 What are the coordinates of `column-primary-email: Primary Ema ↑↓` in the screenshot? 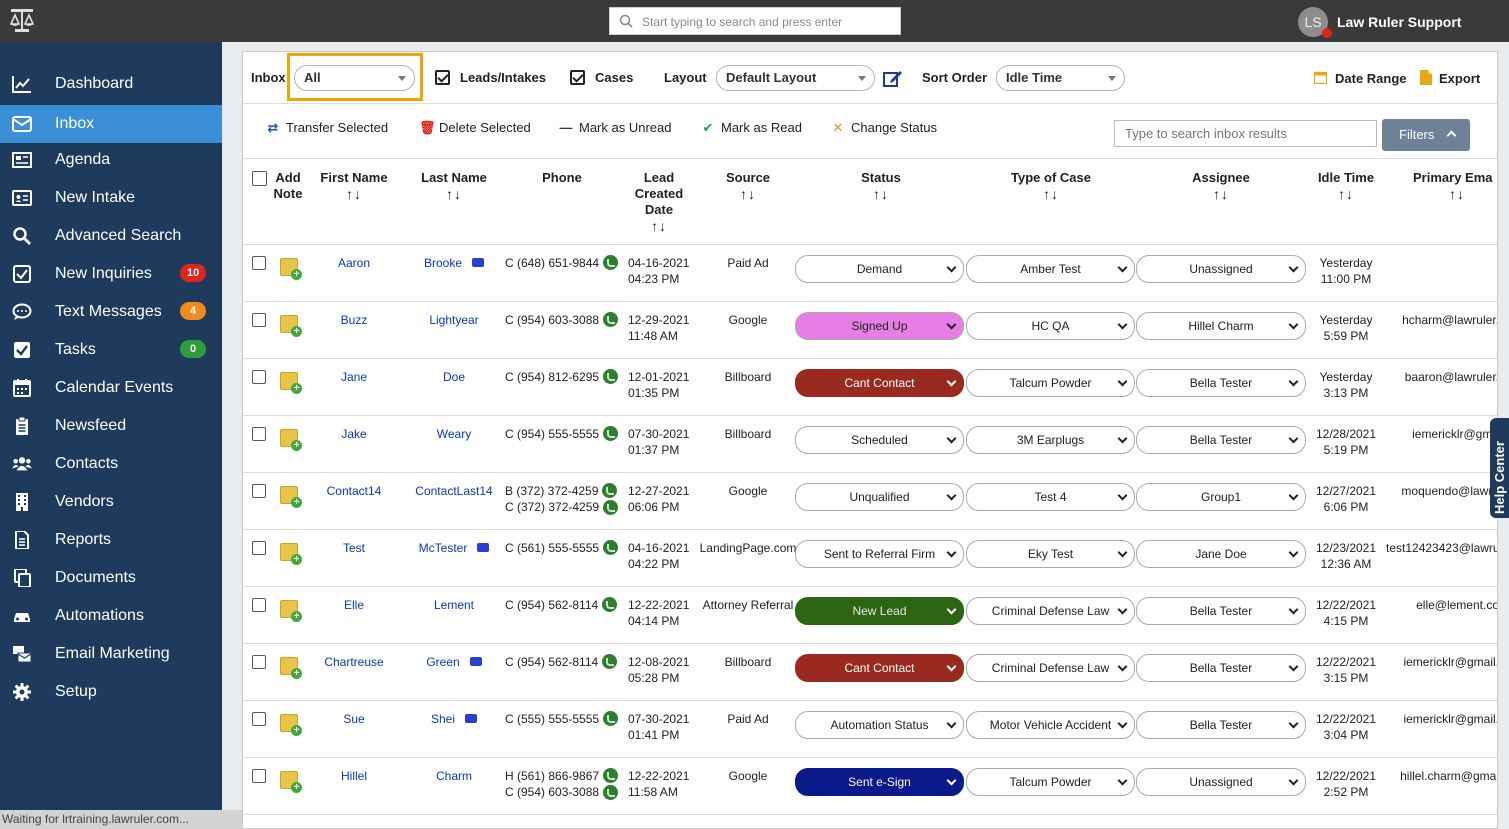 It's located at (1455, 186).